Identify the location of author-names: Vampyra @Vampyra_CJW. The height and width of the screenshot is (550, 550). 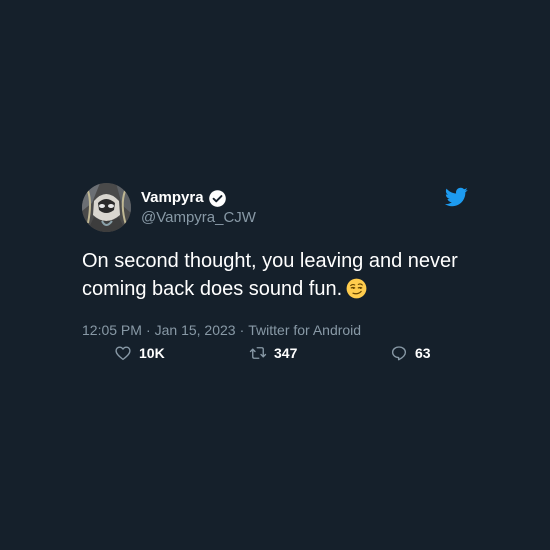
(198, 208).